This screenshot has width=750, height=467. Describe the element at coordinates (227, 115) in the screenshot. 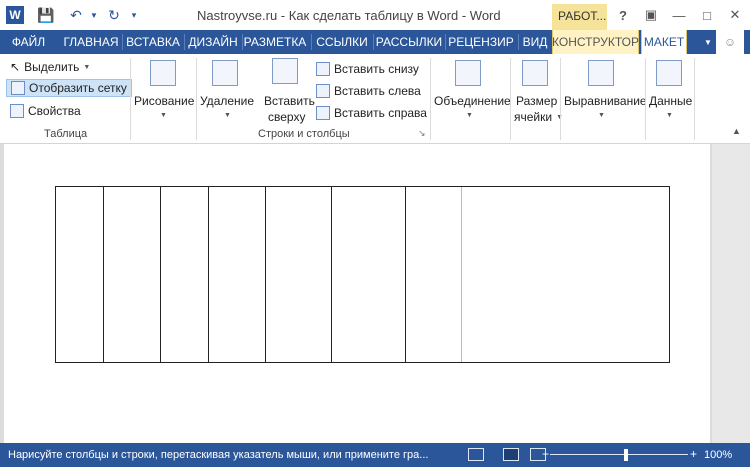

I see `delete-chevron-icon: ▼` at that location.